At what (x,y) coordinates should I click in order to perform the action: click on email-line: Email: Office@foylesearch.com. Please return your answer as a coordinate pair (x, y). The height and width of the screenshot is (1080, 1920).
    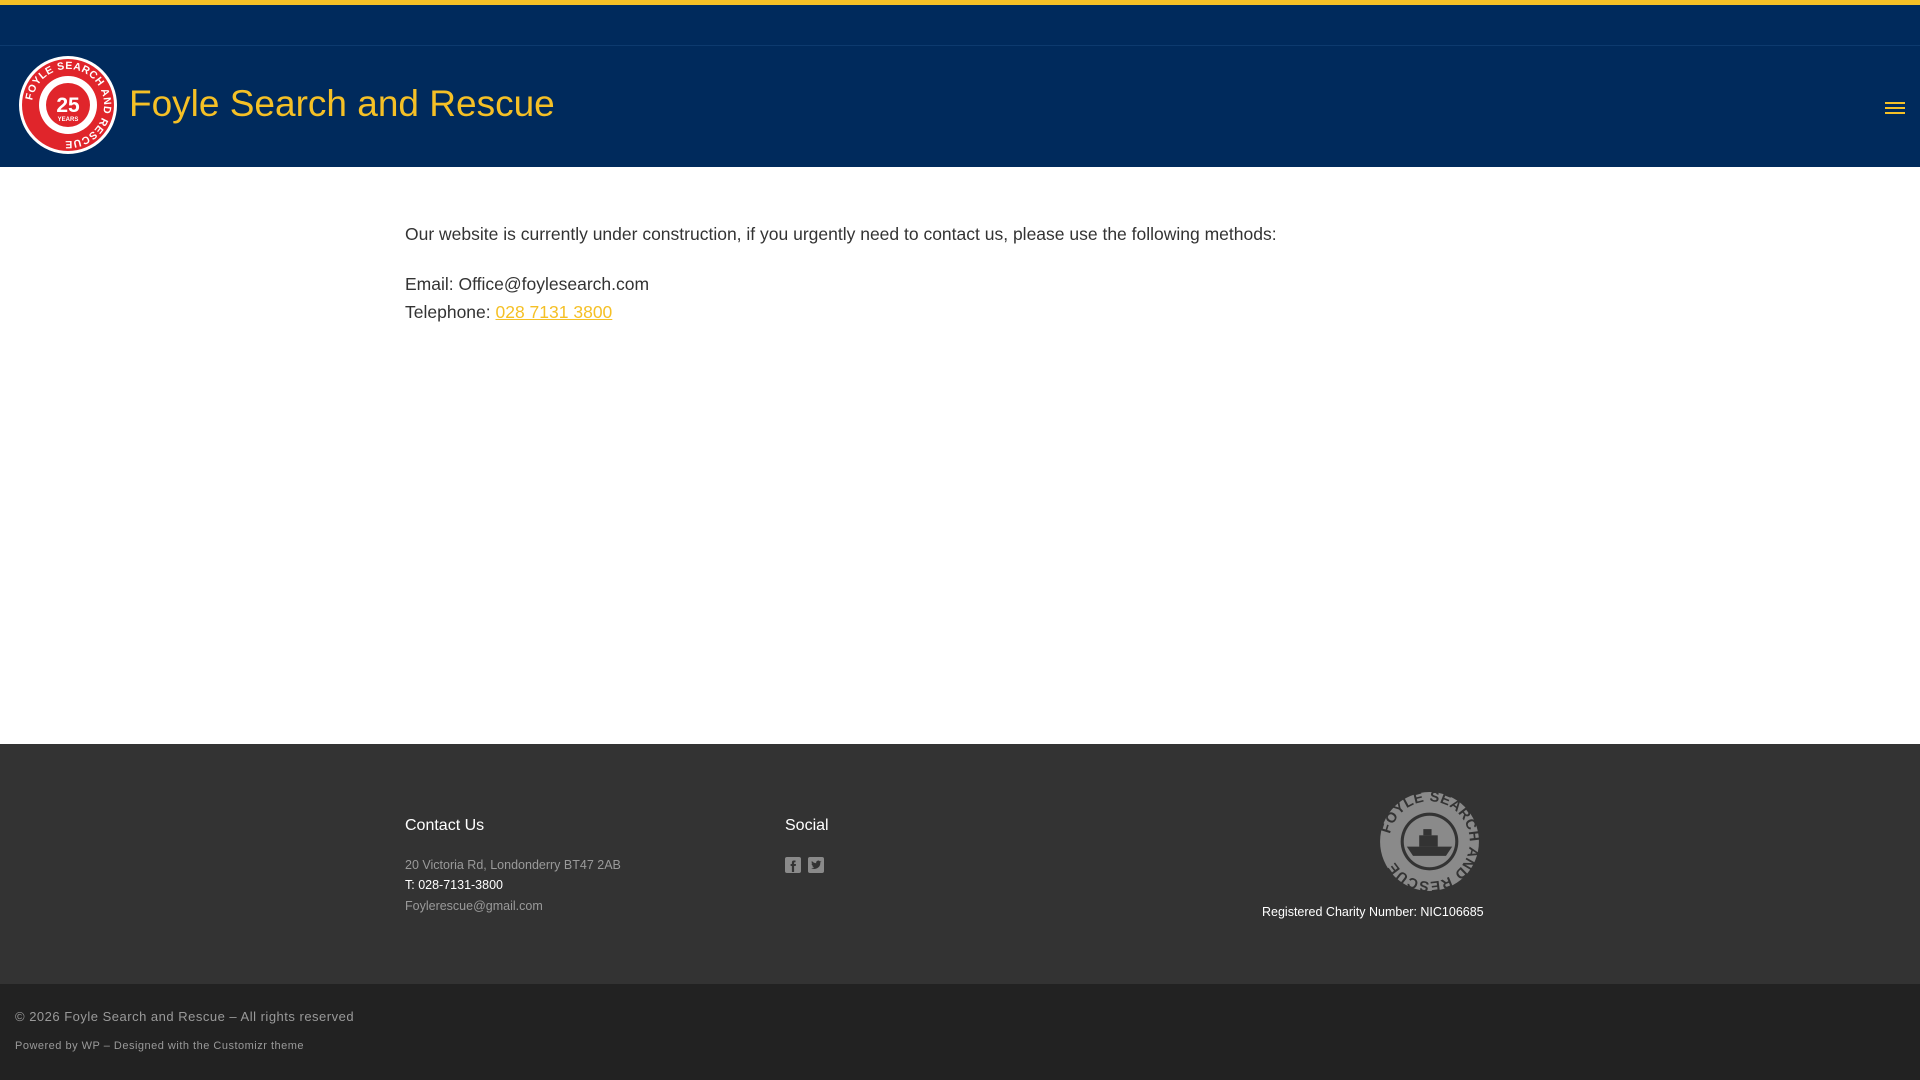
    Looking at the image, I should click on (527, 284).